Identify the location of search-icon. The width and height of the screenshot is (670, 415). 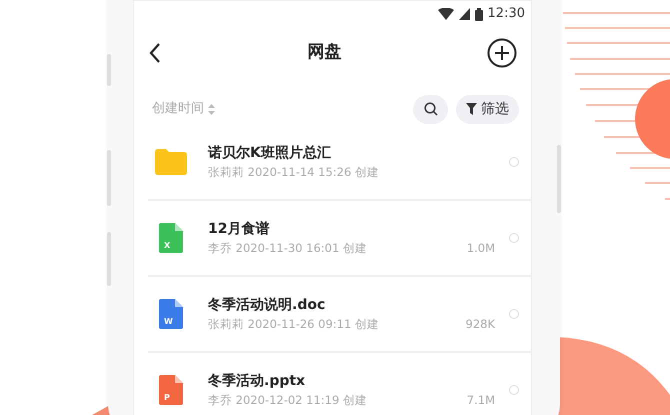
(431, 109).